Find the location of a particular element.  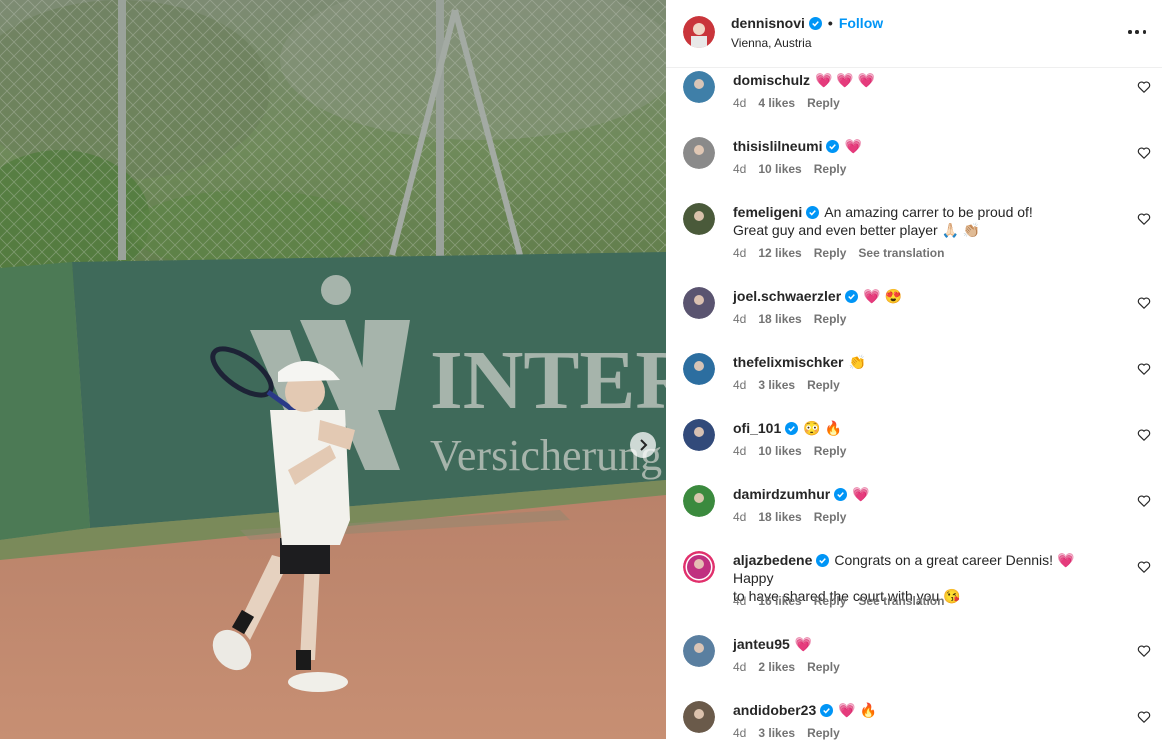

comment-text-block: thefelixmischker 👏 is located at coordinates (918, 362).